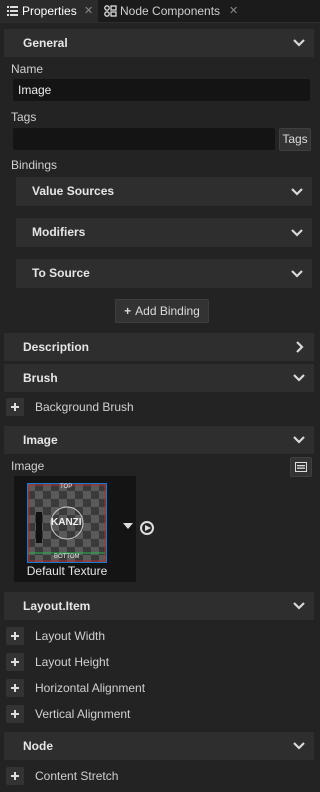 This screenshot has width=320, height=792. What do you see at coordinates (66, 487) in the screenshot?
I see `thumb-top-text: TOP` at bounding box center [66, 487].